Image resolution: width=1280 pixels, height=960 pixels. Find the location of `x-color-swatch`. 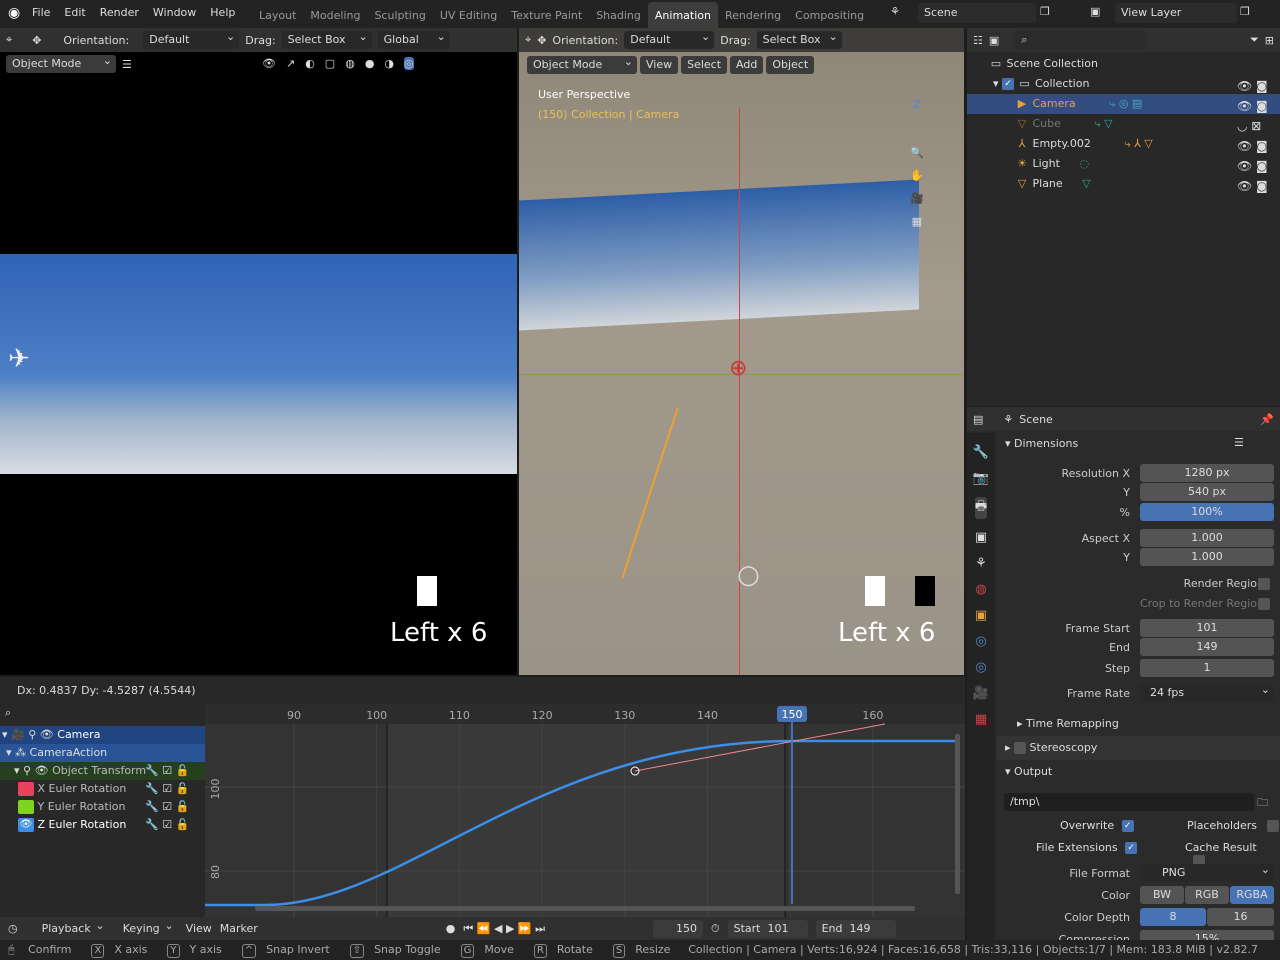

x-color-swatch is located at coordinates (26, 789).